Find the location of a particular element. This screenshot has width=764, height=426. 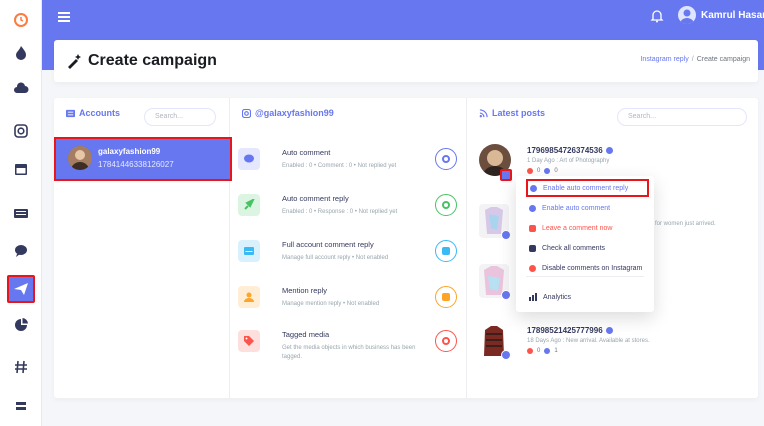

menu-toggle-icon is located at coordinates (64, 17).